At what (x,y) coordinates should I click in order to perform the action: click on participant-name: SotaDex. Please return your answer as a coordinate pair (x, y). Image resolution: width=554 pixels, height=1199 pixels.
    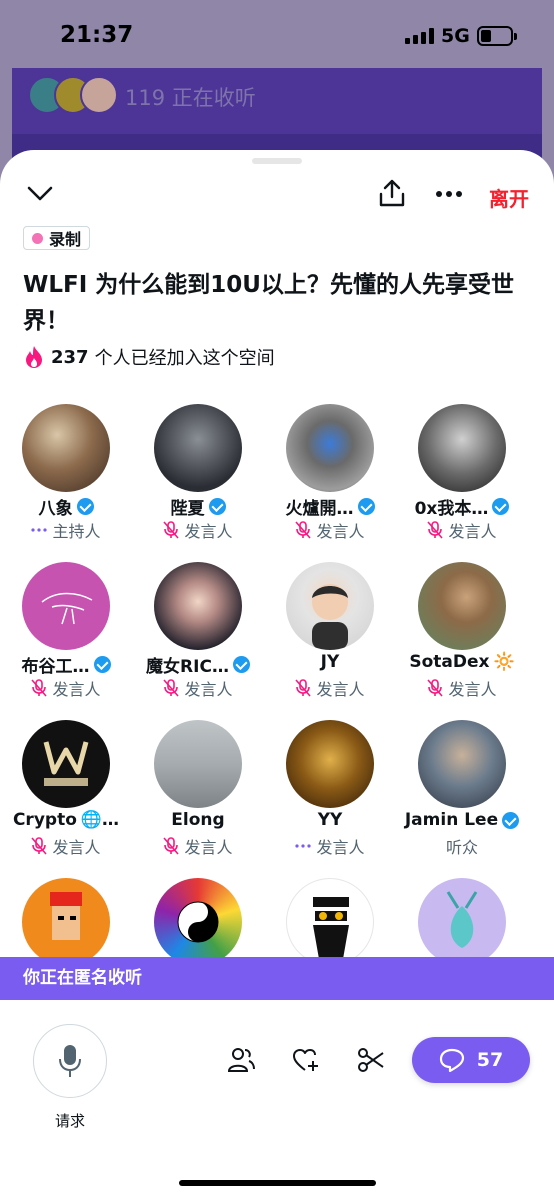
    Looking at the image, I should click on (449, 662).